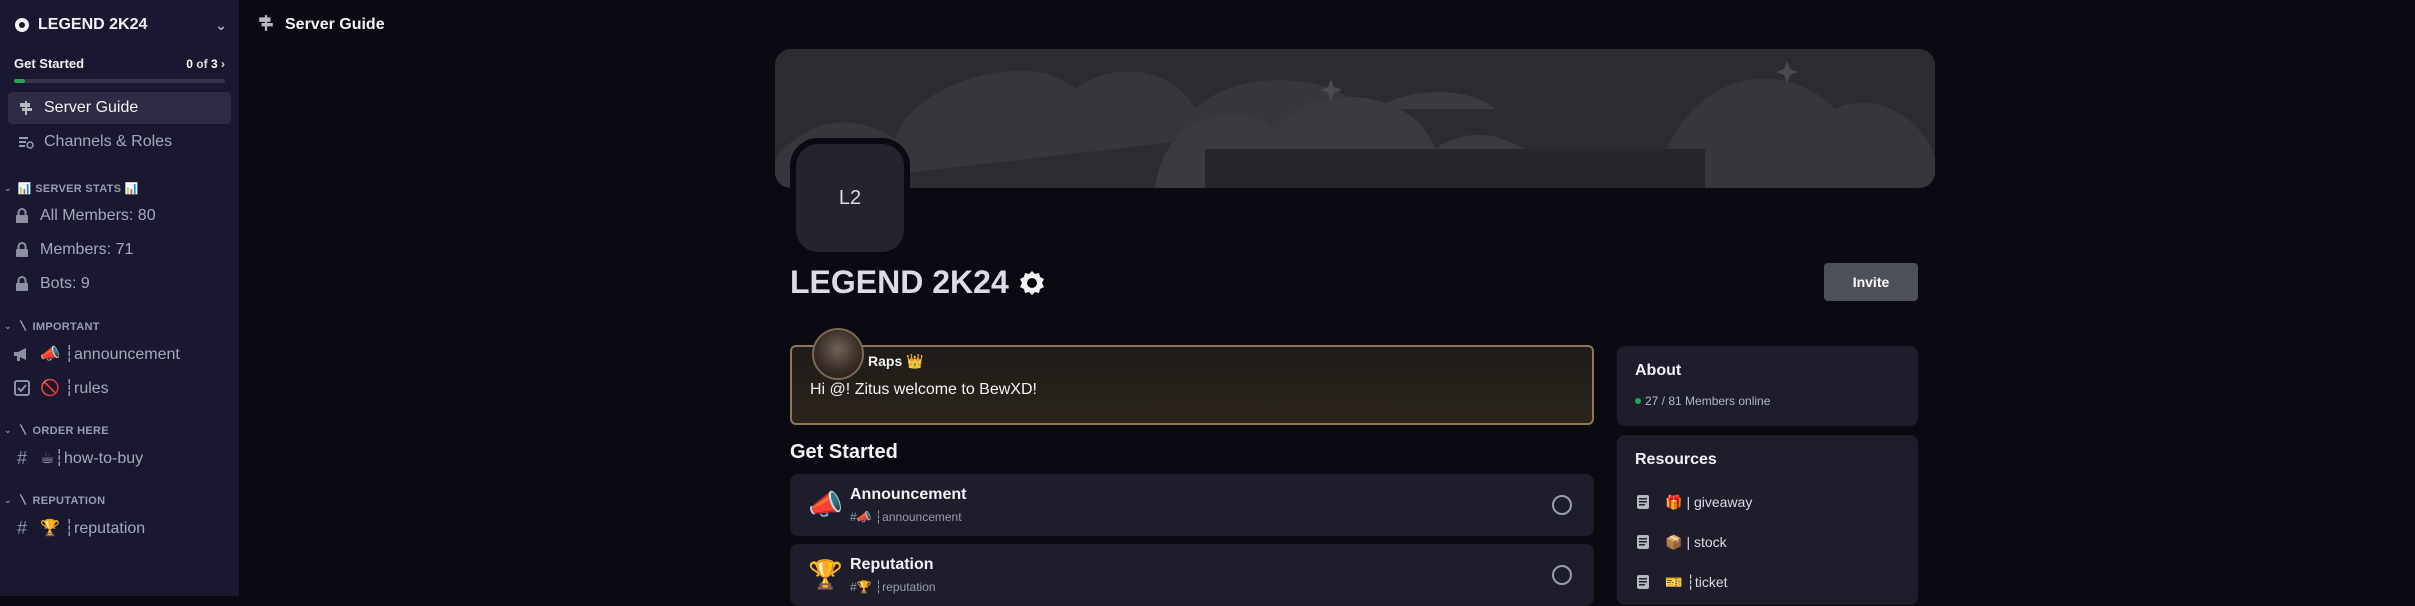 This screenshot has height=606, width=2415. What do you see at coordinates (22, 388) in the screenshot?
I see `rules-icon` at bounding box center [22, 388].